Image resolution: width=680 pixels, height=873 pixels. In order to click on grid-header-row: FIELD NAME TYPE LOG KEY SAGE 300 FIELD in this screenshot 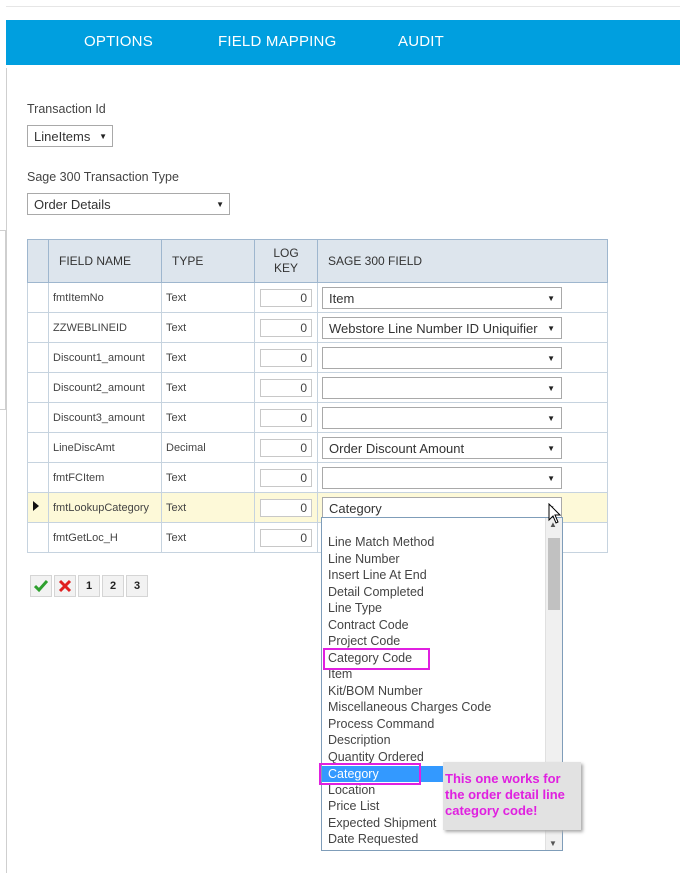, I will do `click(317, 261)`.